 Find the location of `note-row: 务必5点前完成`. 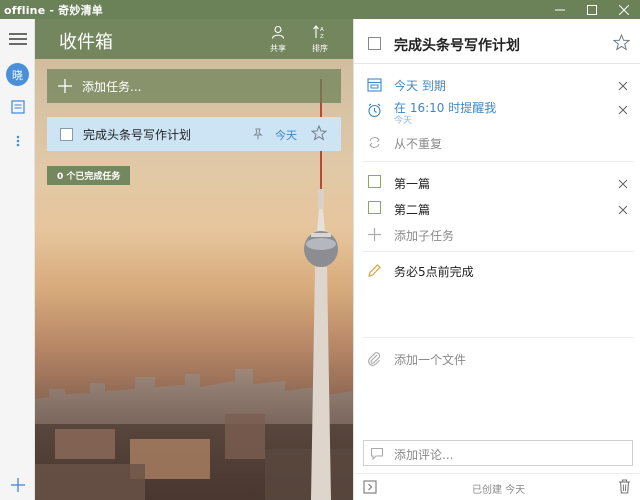

note-row: 务必5点前完成 is located at coordinates (497, 271).